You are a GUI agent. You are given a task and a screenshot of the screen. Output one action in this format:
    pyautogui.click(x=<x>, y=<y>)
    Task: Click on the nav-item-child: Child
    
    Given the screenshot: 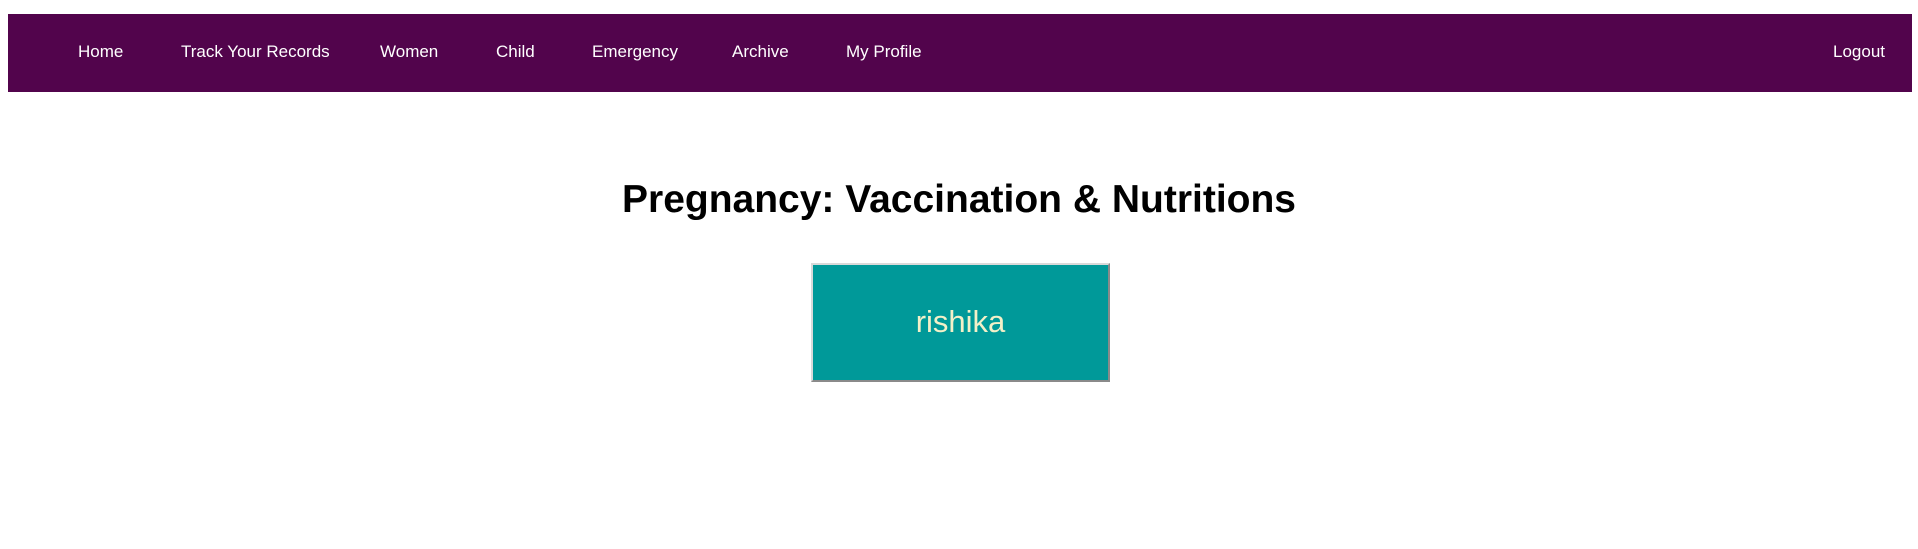 What is the action you would take?
    pyautogui.click(x=515, y=53)
    